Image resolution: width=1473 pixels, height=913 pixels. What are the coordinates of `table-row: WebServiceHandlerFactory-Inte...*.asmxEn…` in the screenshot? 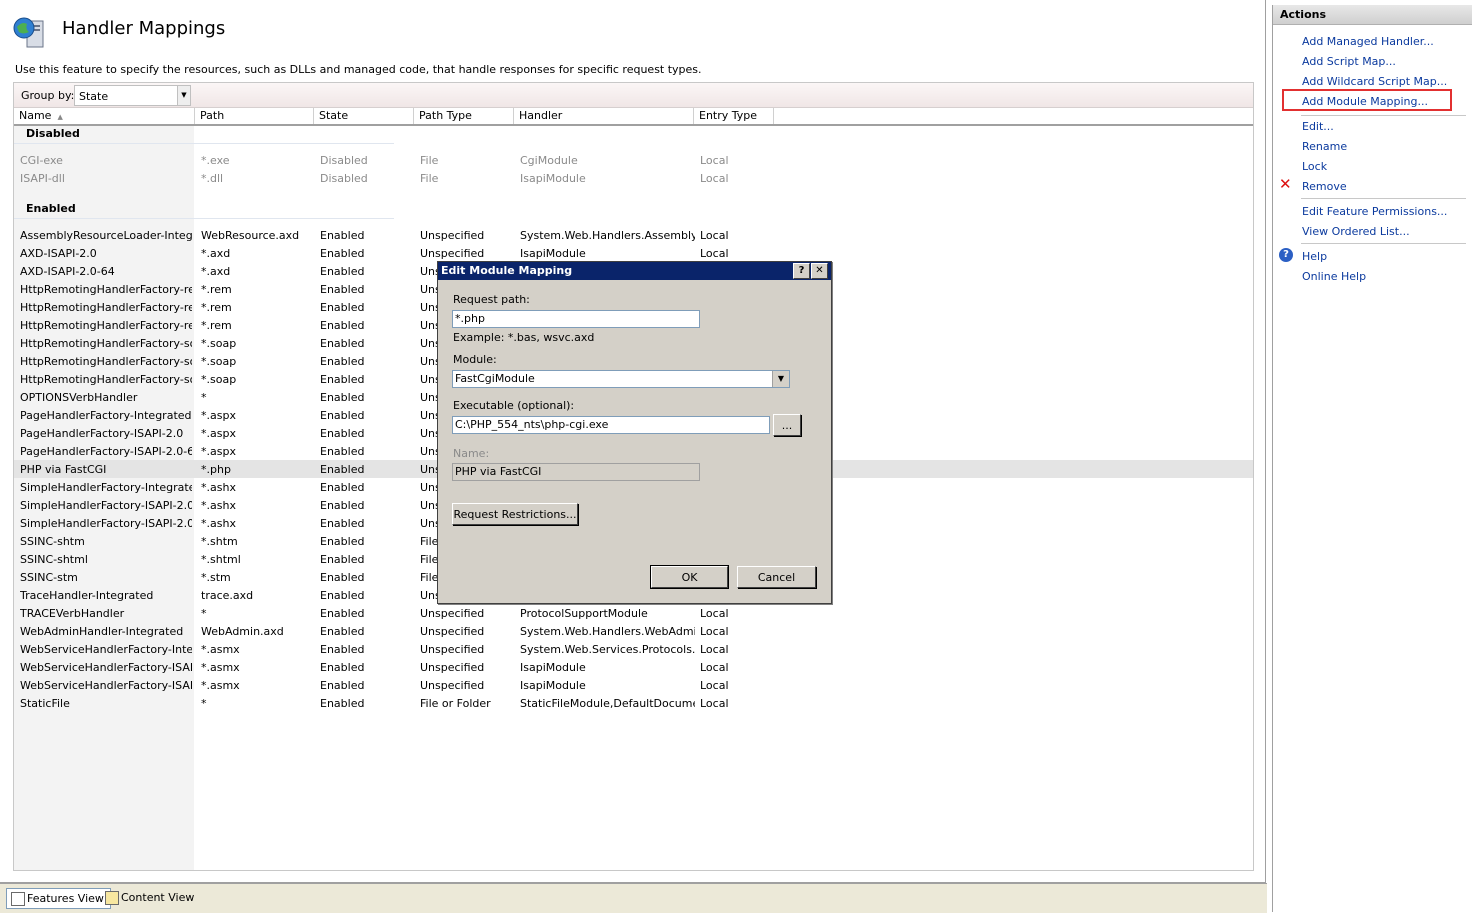 It's located at (633, 649).